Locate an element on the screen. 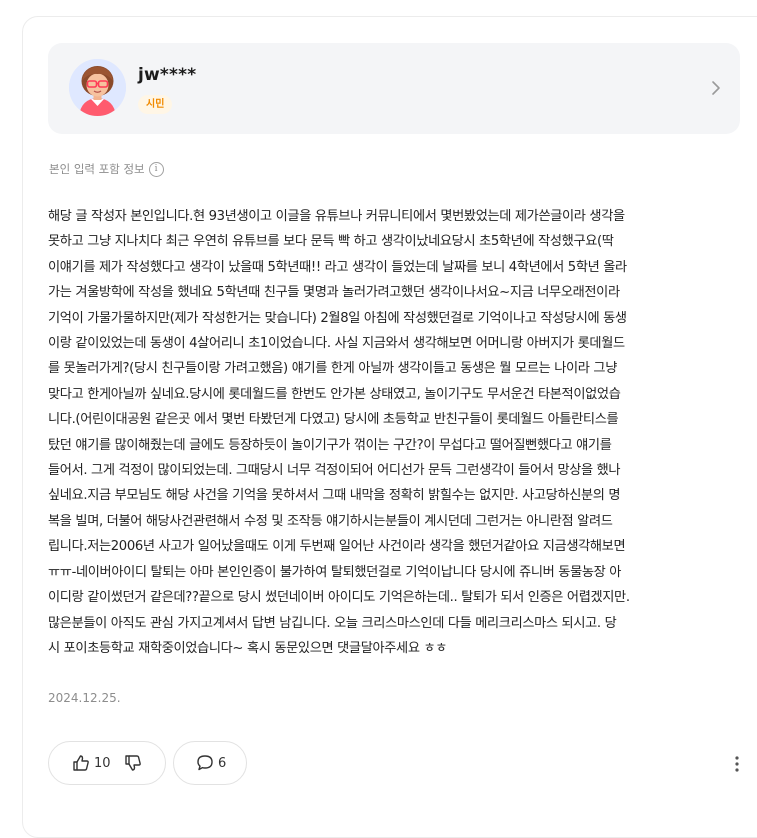 Image resolution: width=757 pixels, height=838 pixels. thumbs-up-icon is located at coordinates (81, 763).